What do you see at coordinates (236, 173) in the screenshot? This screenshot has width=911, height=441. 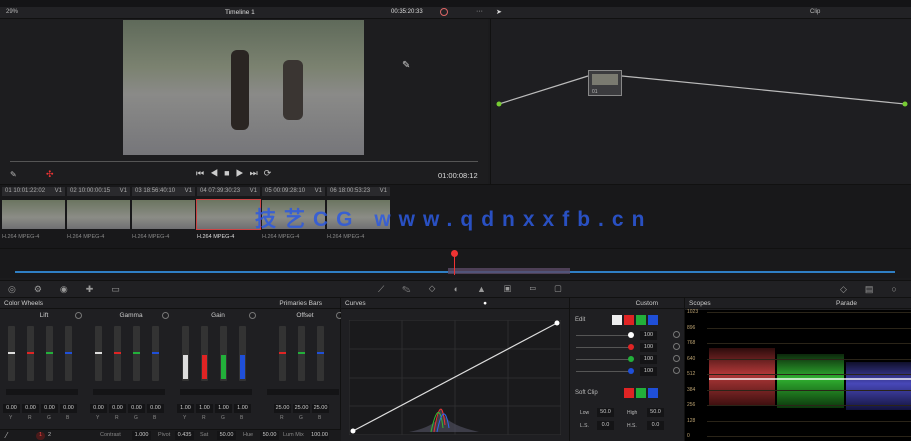 I see `playback-controls: ⏮◀■▶⏭⟳` at bounding box center [236, 173].